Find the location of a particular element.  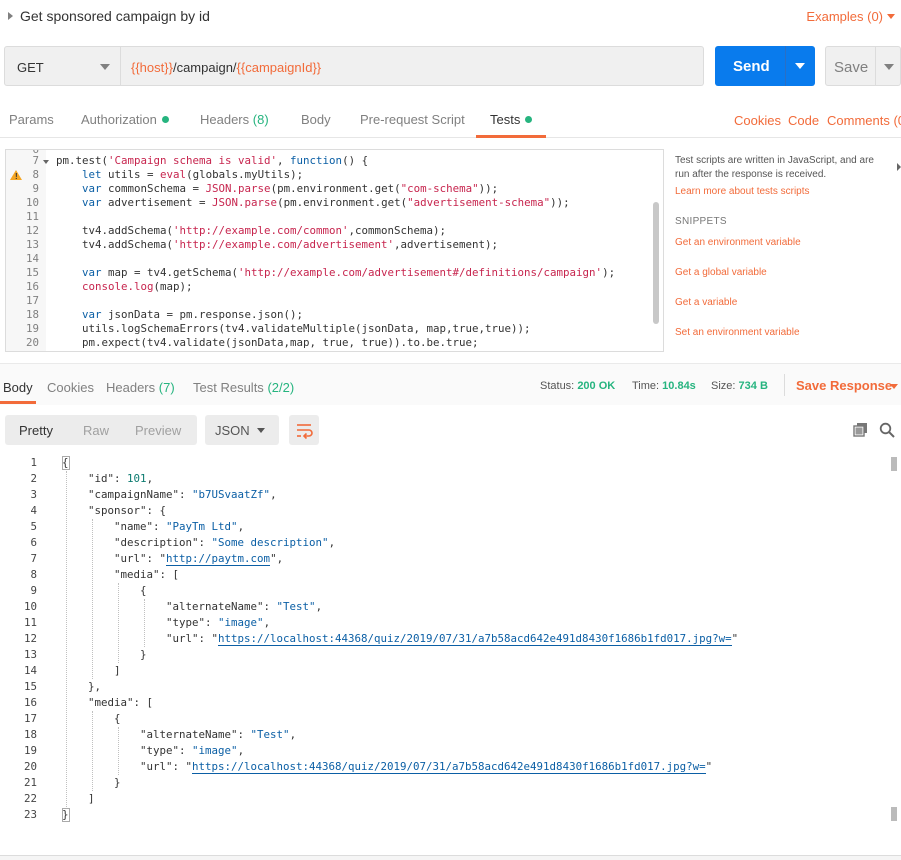

status-readout: Status: 200 OK is located at coordinates (577, 386).